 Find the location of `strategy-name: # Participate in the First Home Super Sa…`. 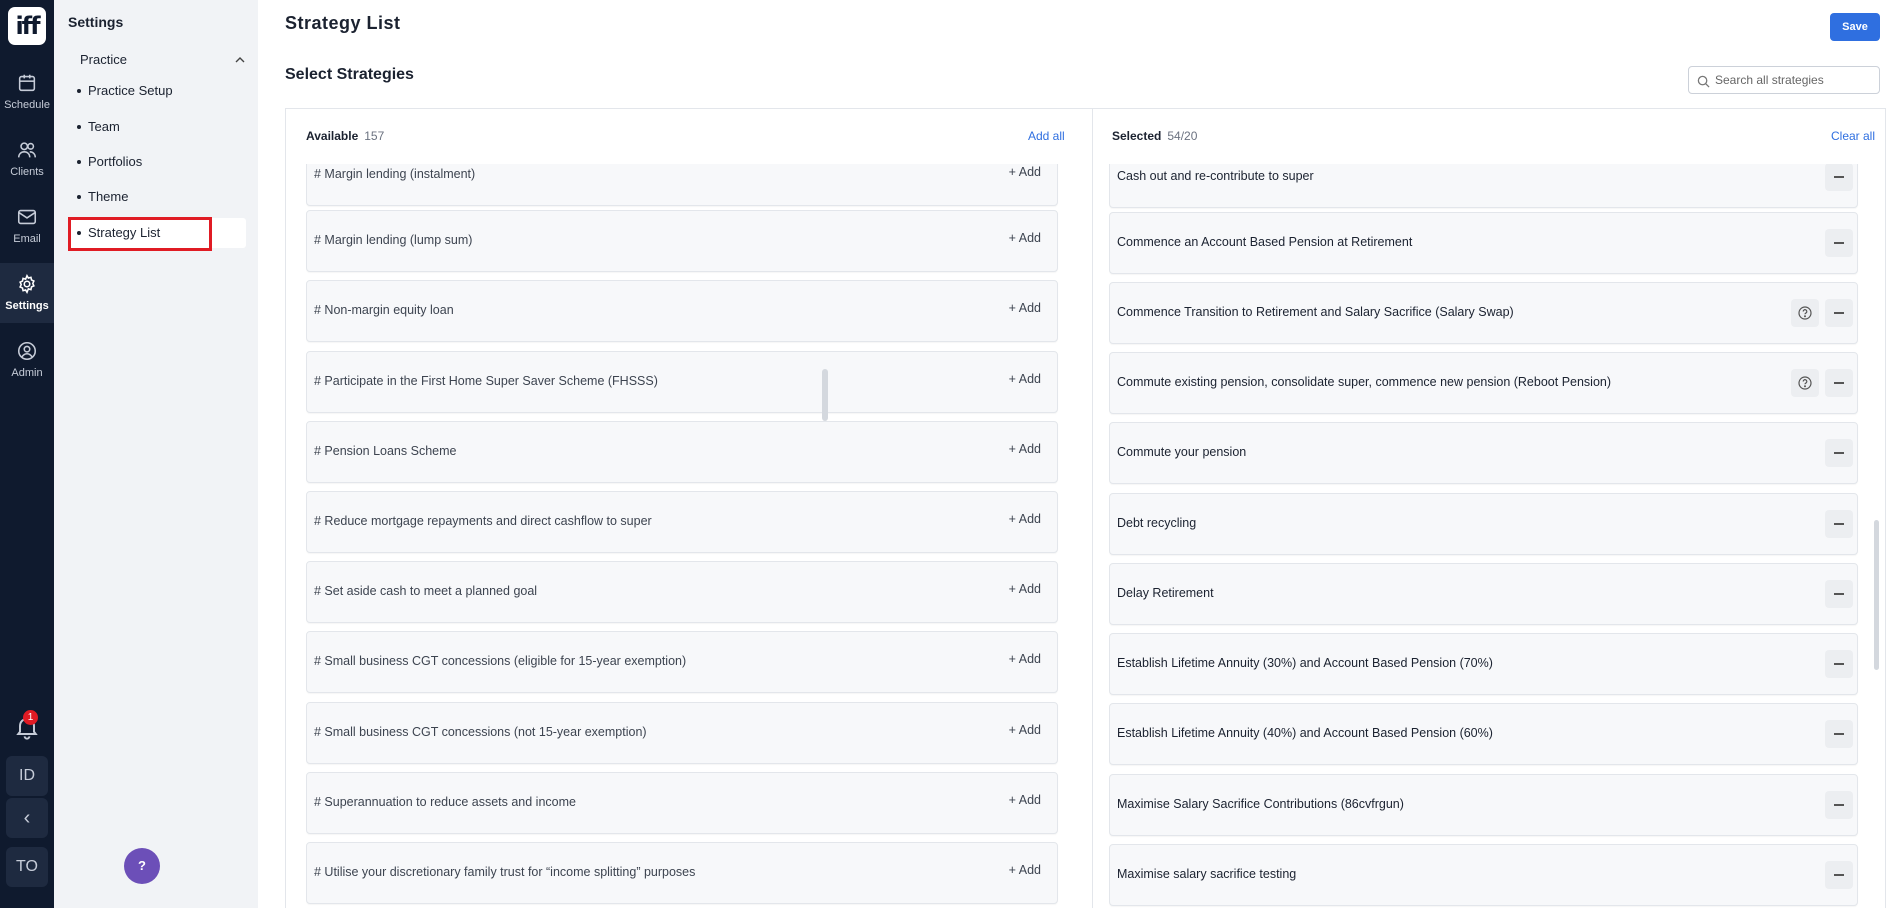

strategy-name: # Participate in the First Home Super Sa… is located at coordinates (486, 381).